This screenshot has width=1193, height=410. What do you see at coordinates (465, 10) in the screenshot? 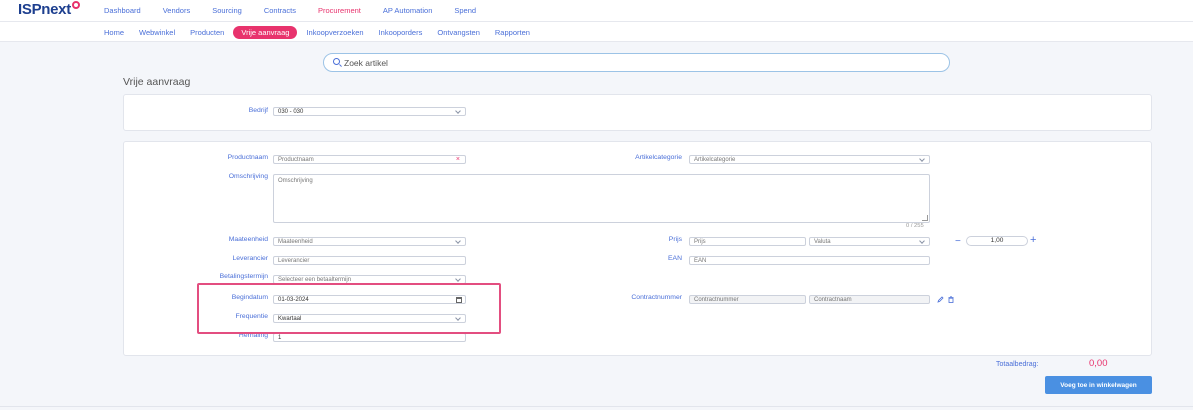
I see `nav-spend: Spend` at bounding box center [465, 10].